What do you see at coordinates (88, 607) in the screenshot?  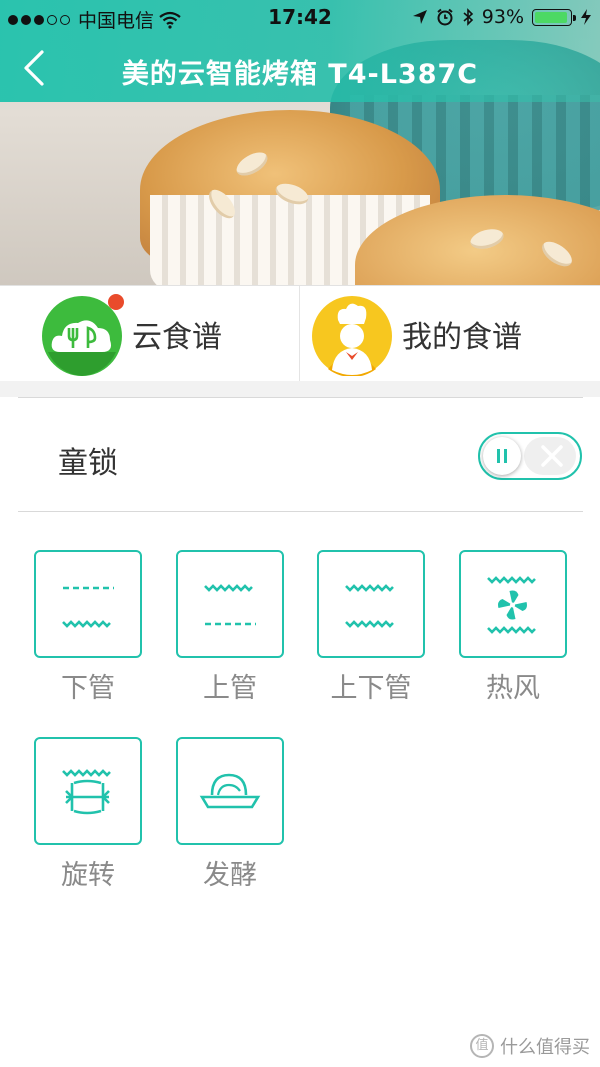 I see `bottom-heater-icon` at bounding box center [88, 607].